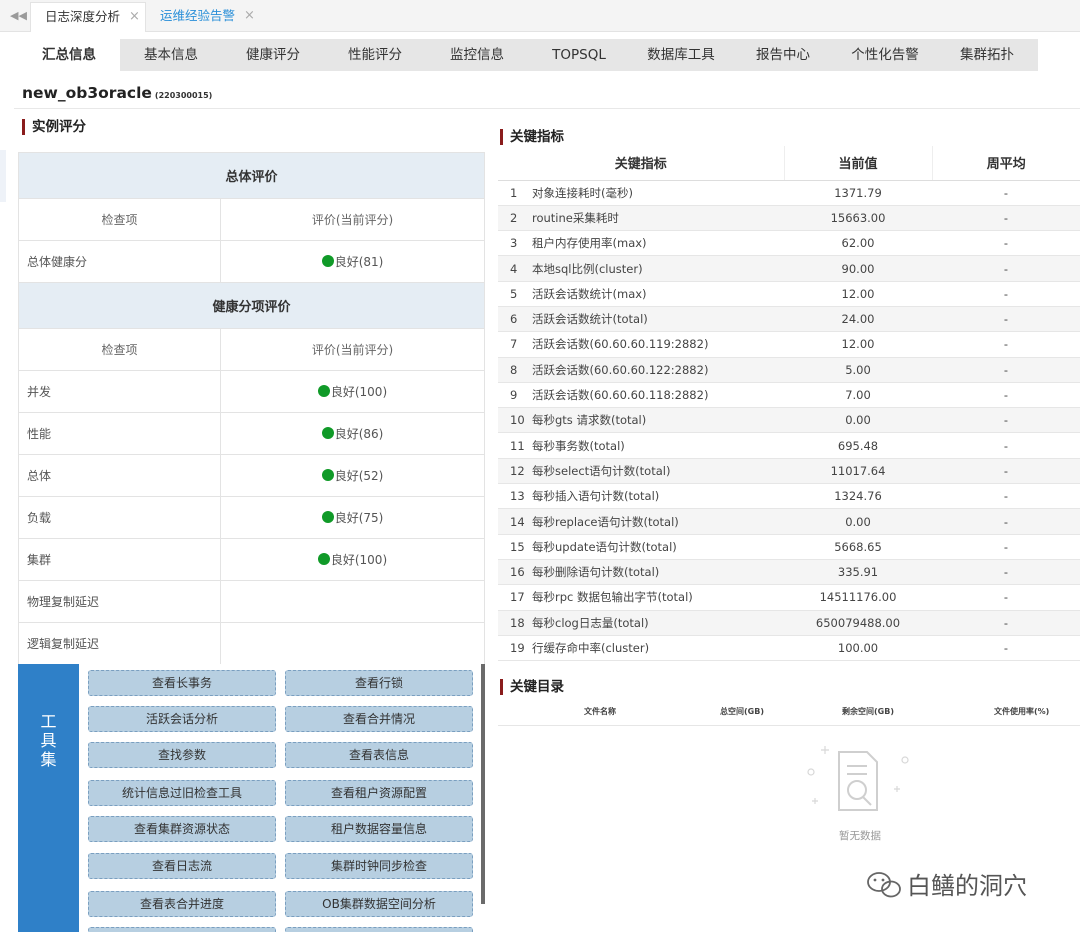 The image size is (1080, 932). What do you see at coordinates (858, 268) in the screenshot?
I see `metric-value: 90.00` at bounding box center [858, 268].